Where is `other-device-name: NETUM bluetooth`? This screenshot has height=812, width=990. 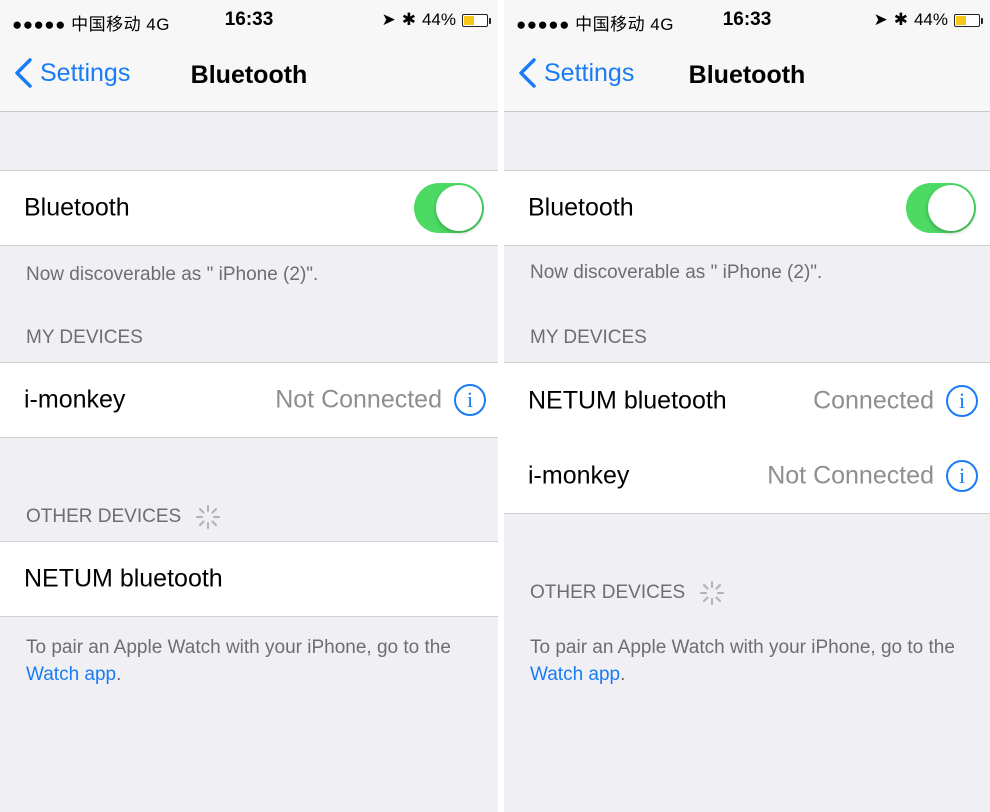 other-device-name: NETUM bluetooth is located at coordinates (123, 578).